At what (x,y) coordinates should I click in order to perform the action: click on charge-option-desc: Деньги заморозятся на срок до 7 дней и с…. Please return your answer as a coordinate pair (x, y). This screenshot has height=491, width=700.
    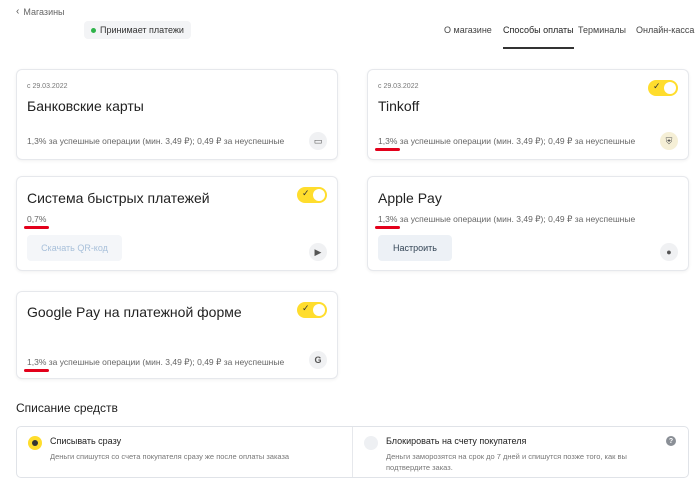
    Looking at the image, I should click on (506, 462).